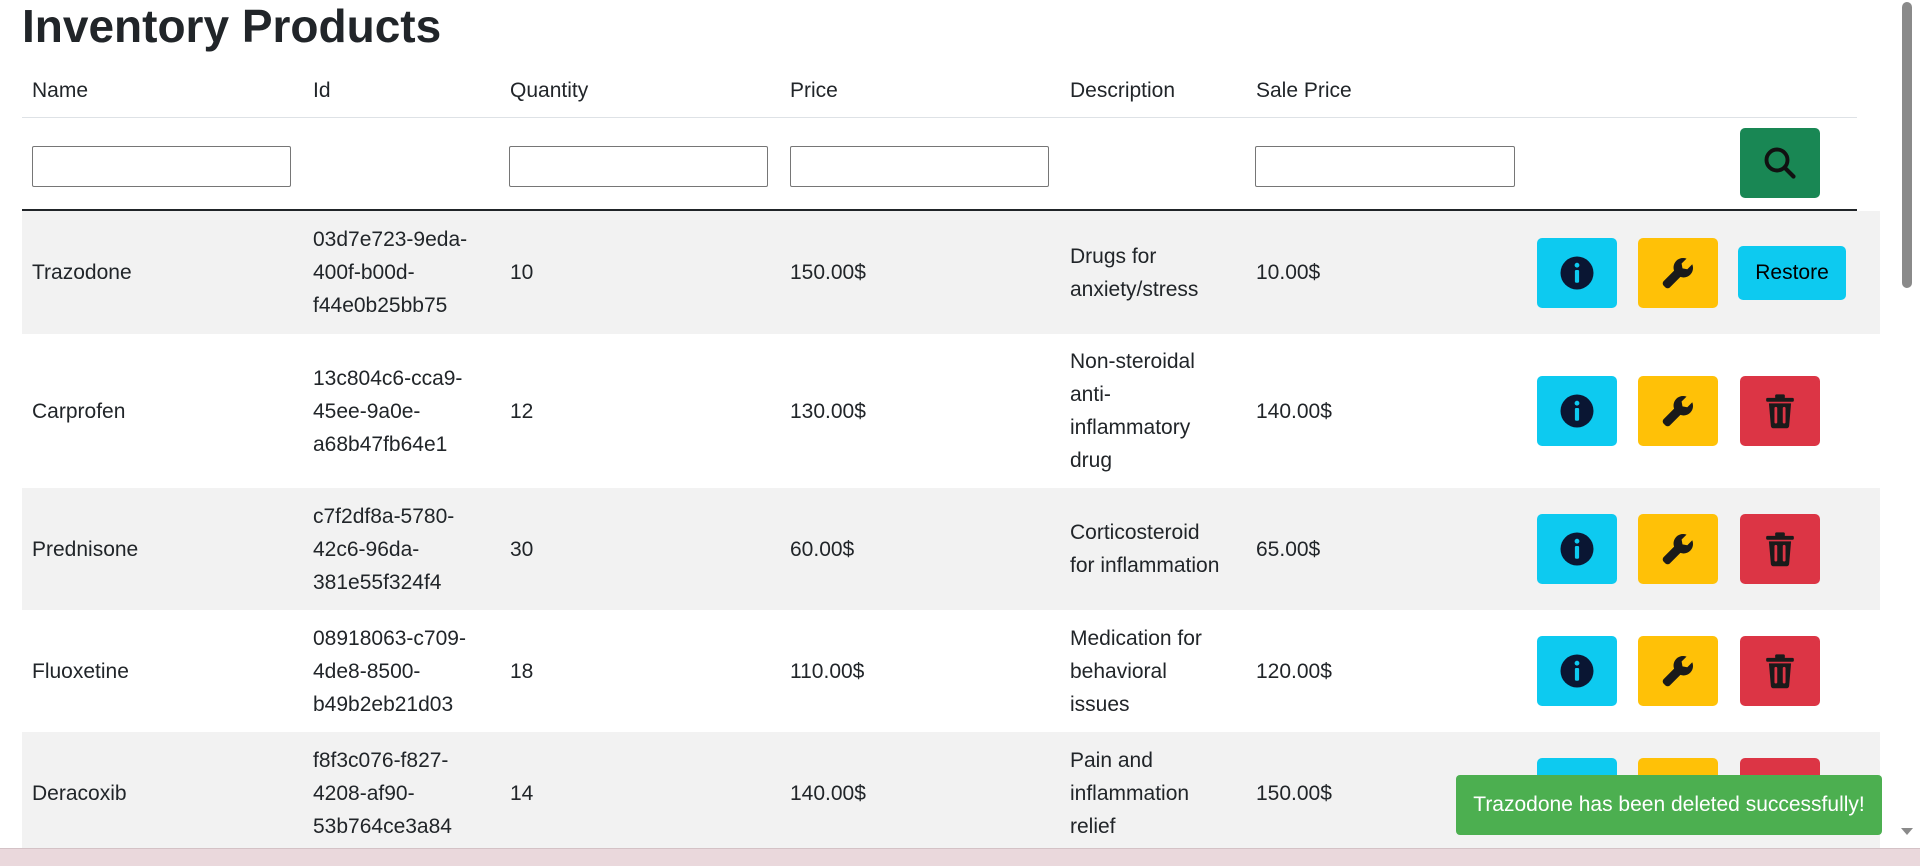 Image resolution: width=1920 pixels, height=866 pixels. I want to click on scrollbar-thumb, so click(1907, 145).